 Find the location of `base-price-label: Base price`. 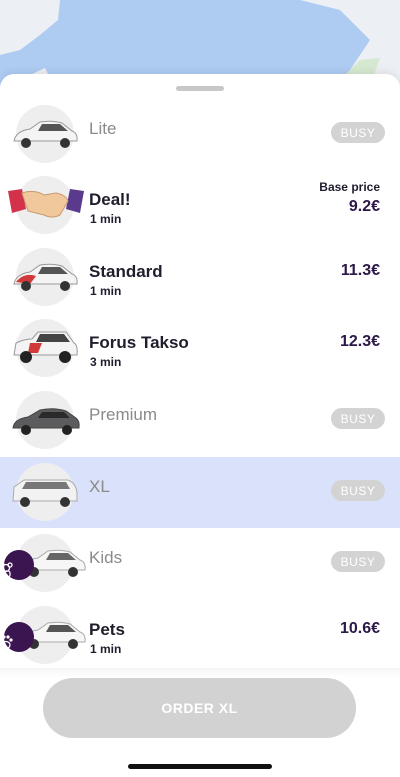

base-price-label: Base price is located at coordinates (349, 187).